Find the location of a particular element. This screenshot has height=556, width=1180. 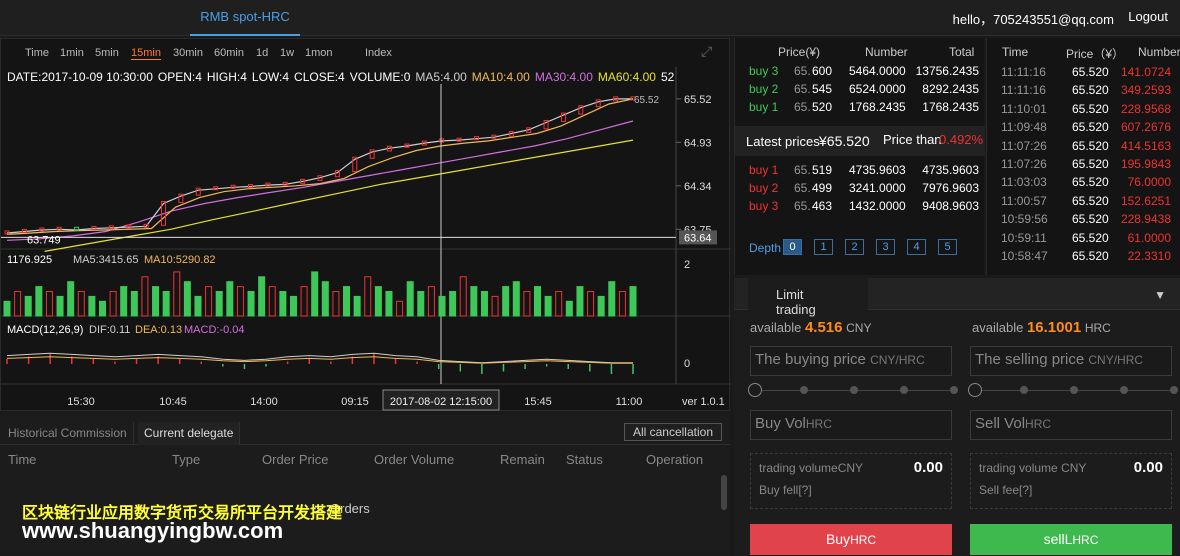

latest-price-bar: Latest prices ¥65.520 Price than 0.492% is located at coordinates (860, 141).